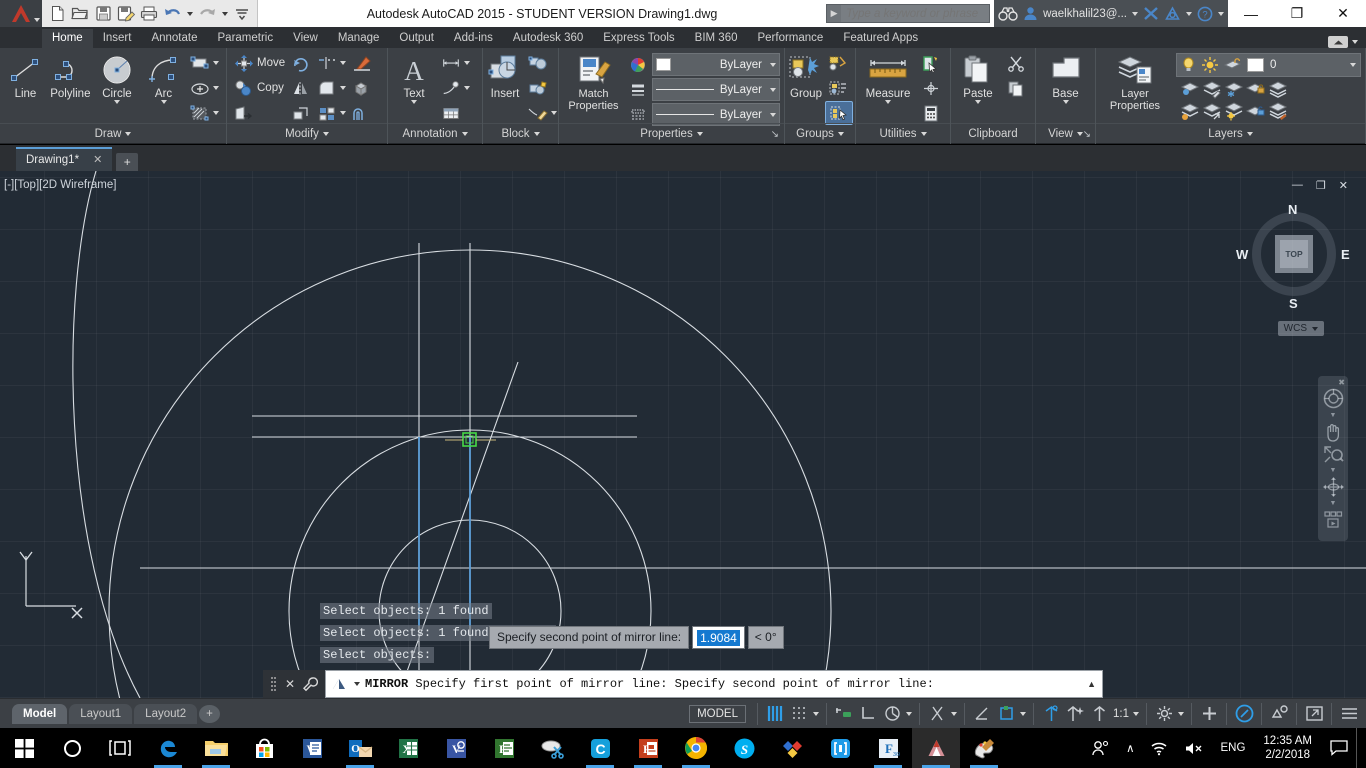 The width and height of the screenshot is (1366, 768). I want to click on tab-manage: Manage, so click(359, 38).